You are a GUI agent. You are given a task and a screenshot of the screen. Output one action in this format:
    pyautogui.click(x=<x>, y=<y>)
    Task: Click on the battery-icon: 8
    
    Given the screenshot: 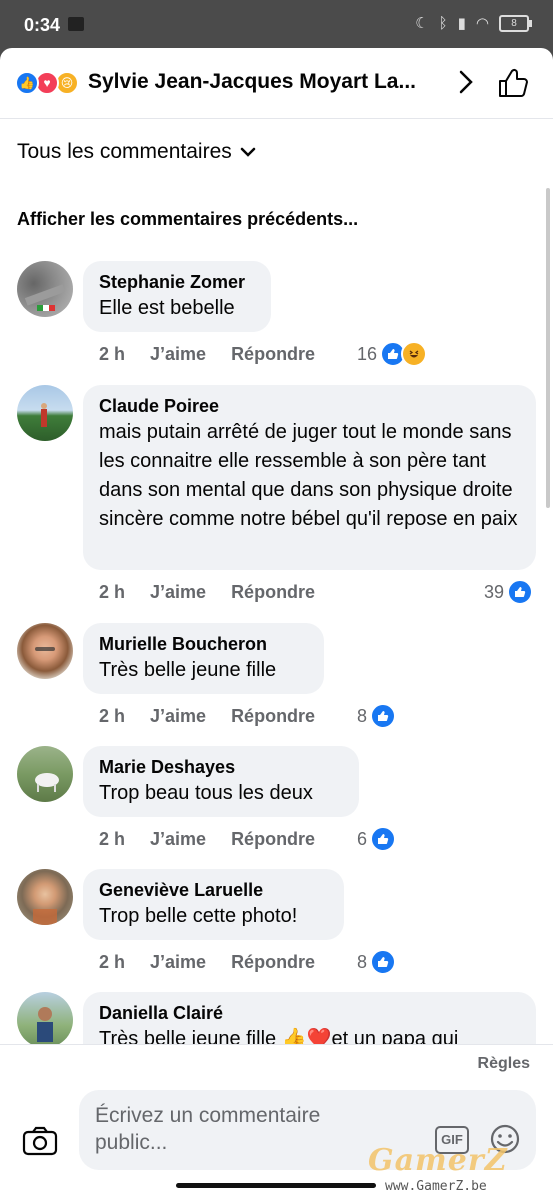 What is the action you would take?
    pyautogui.click(x=515, y=23)
    